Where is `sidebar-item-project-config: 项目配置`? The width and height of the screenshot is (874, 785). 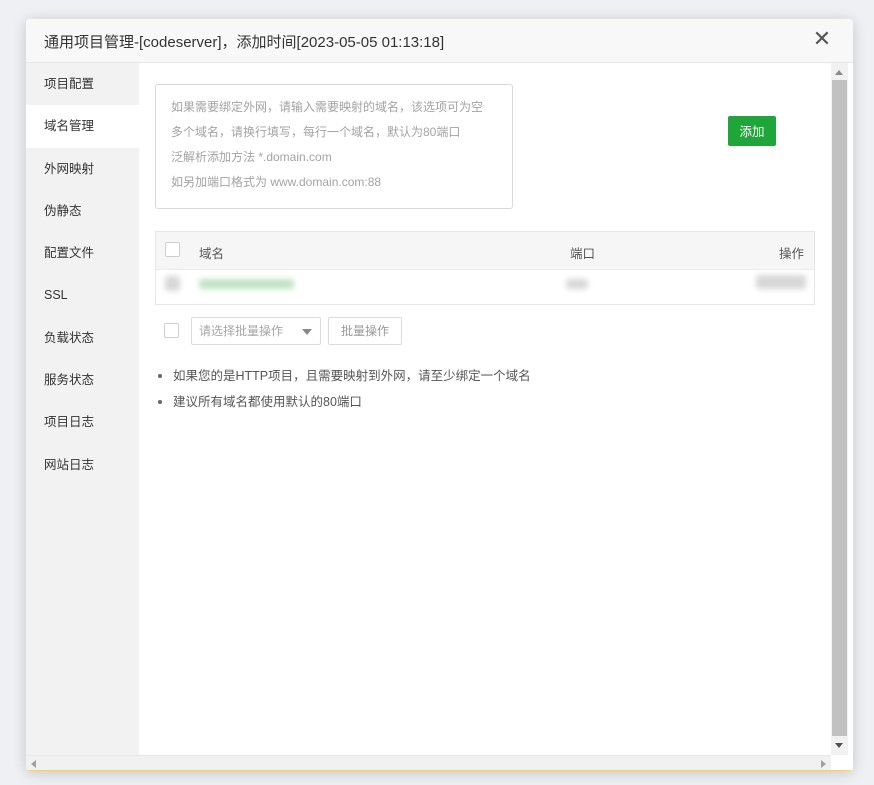
sidebar-item-project-config: 项目配置 is located at coordinates (82, 84).